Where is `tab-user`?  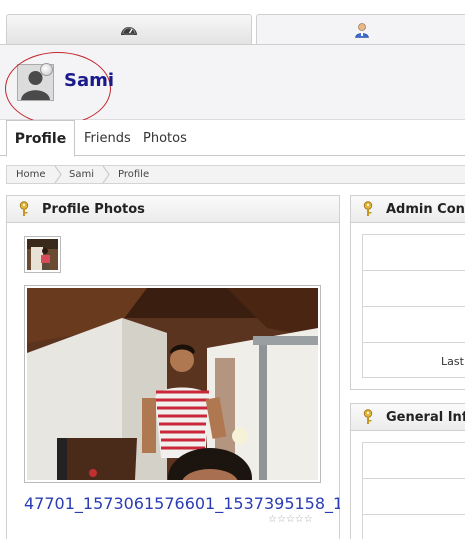
tab-user is located at coordinates (360, 29).